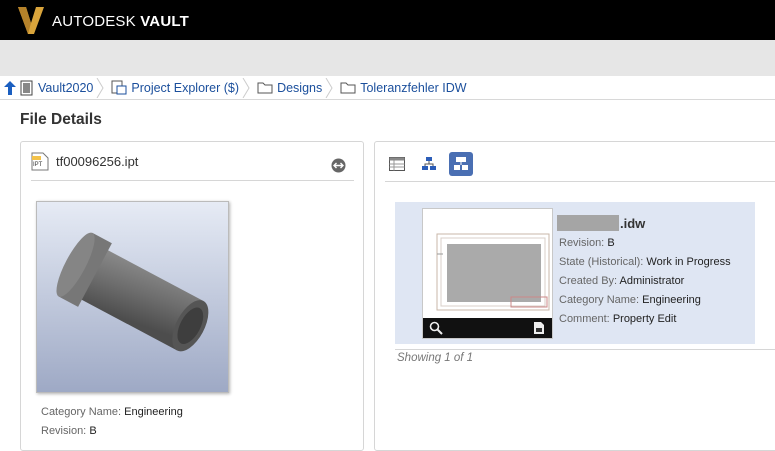  Describe the element at coordinates (588, 223) in the screenshot. I see `redacted-filename` at that location.